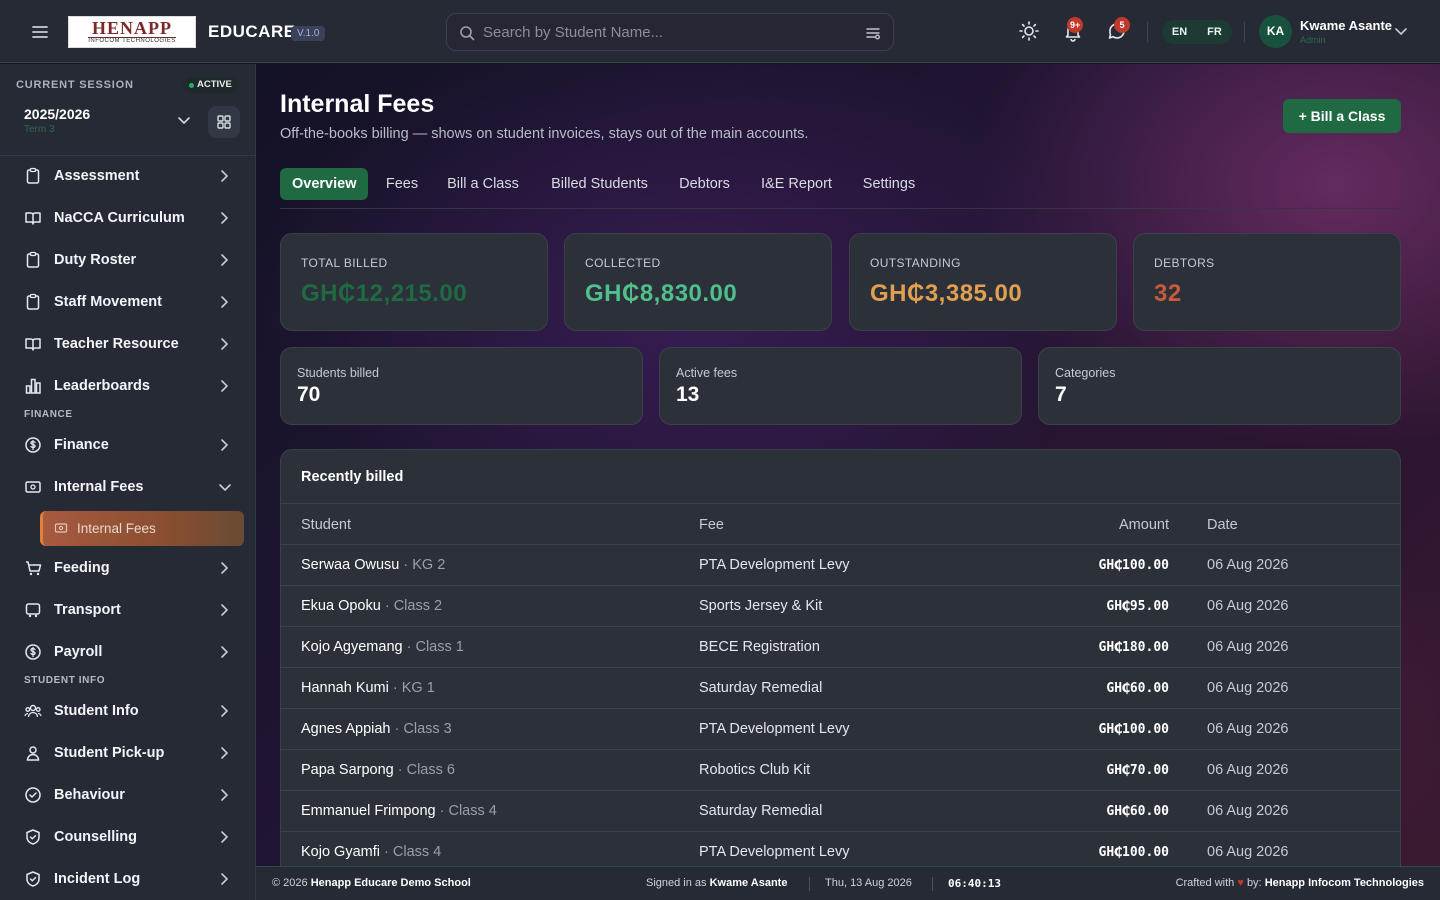  I want to click on student-class: · Class 6, so click(426, 770).